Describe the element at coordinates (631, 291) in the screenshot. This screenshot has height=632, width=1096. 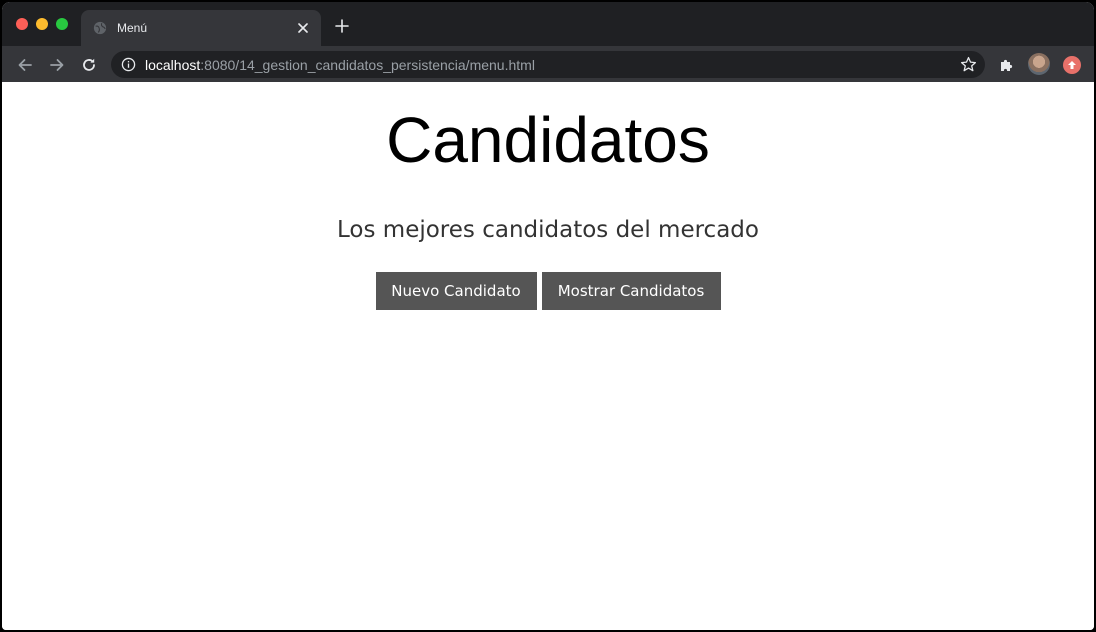
I see `show-candidates-button: Mostrar Candidatos` at that location.